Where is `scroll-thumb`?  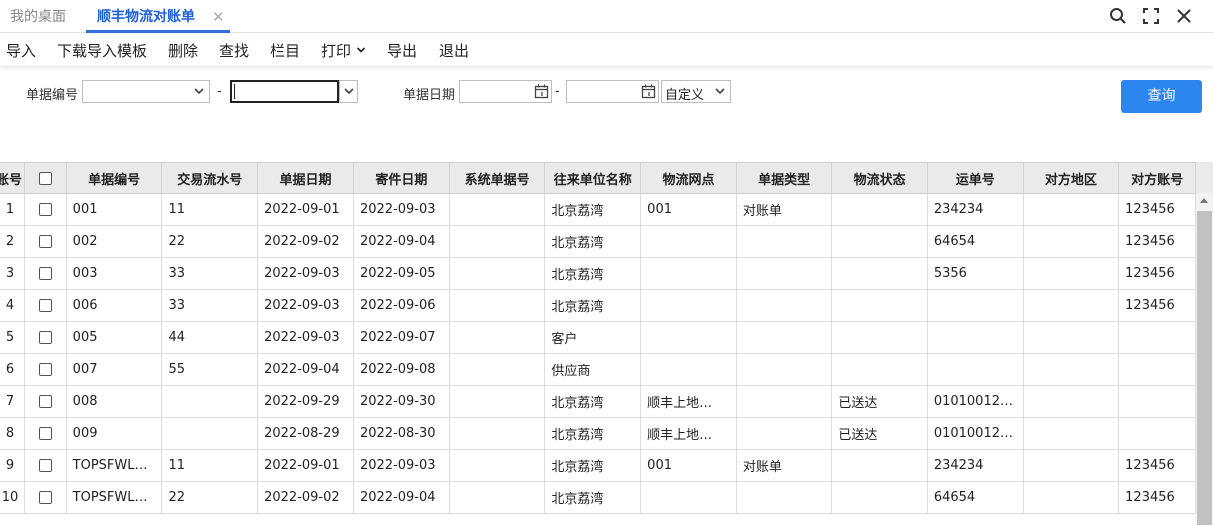 scroll-thumb is located at coordinates (1204, 368).